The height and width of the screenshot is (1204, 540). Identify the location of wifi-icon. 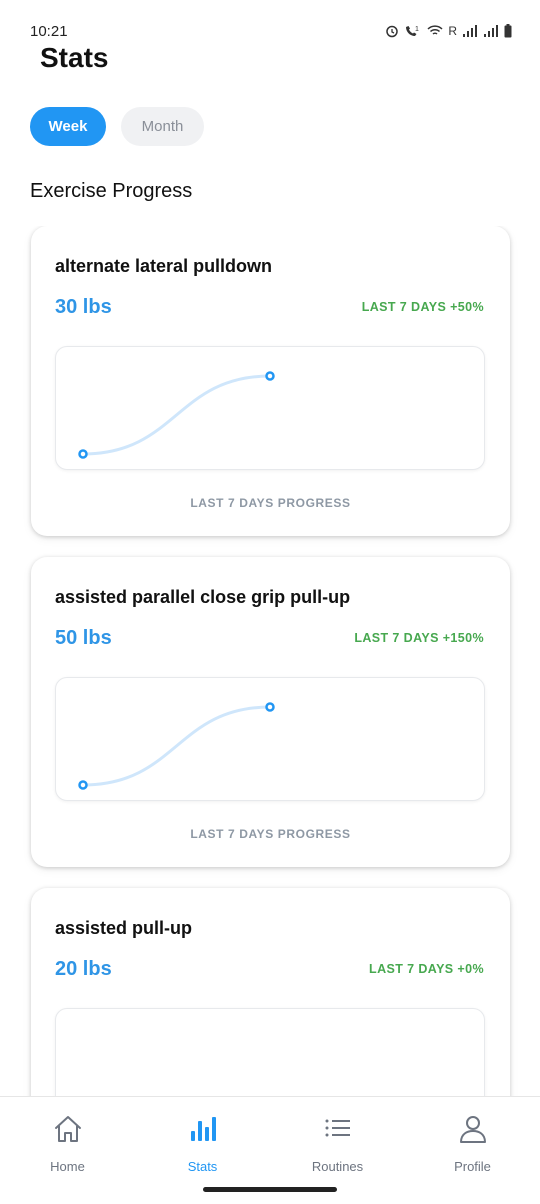
(435, 30).